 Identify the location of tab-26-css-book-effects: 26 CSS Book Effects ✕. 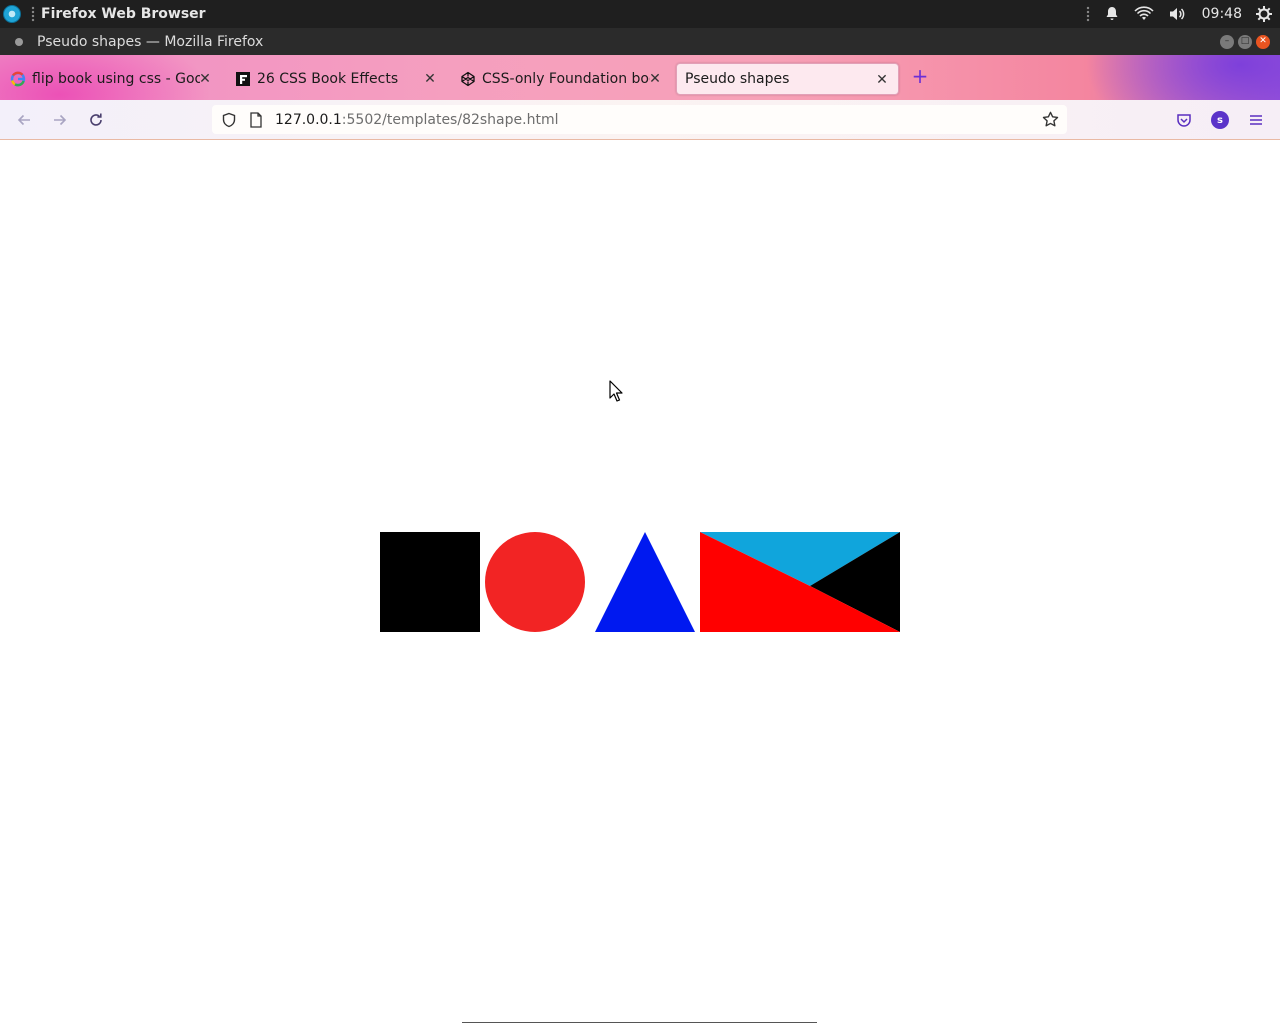
(337, 79).